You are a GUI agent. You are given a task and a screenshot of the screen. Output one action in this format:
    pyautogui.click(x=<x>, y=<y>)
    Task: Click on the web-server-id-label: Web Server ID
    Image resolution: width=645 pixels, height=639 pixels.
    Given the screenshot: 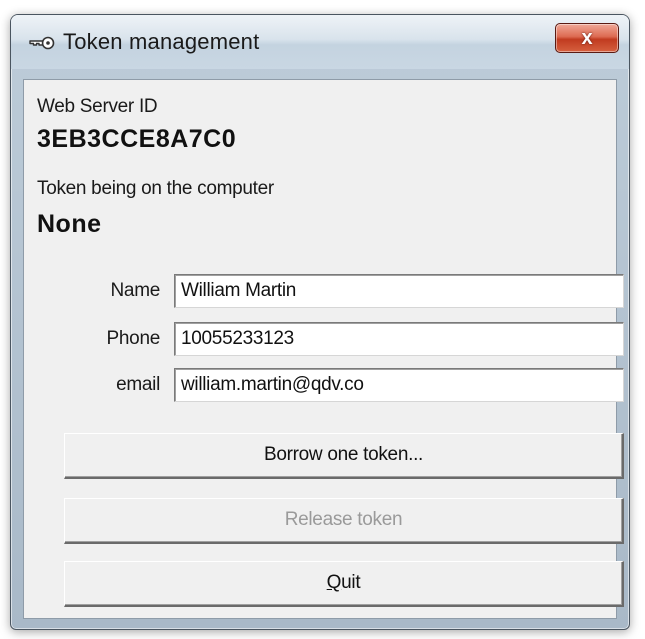 What is the action you would take?
    pyautogui.click(x=97, y=106)
    